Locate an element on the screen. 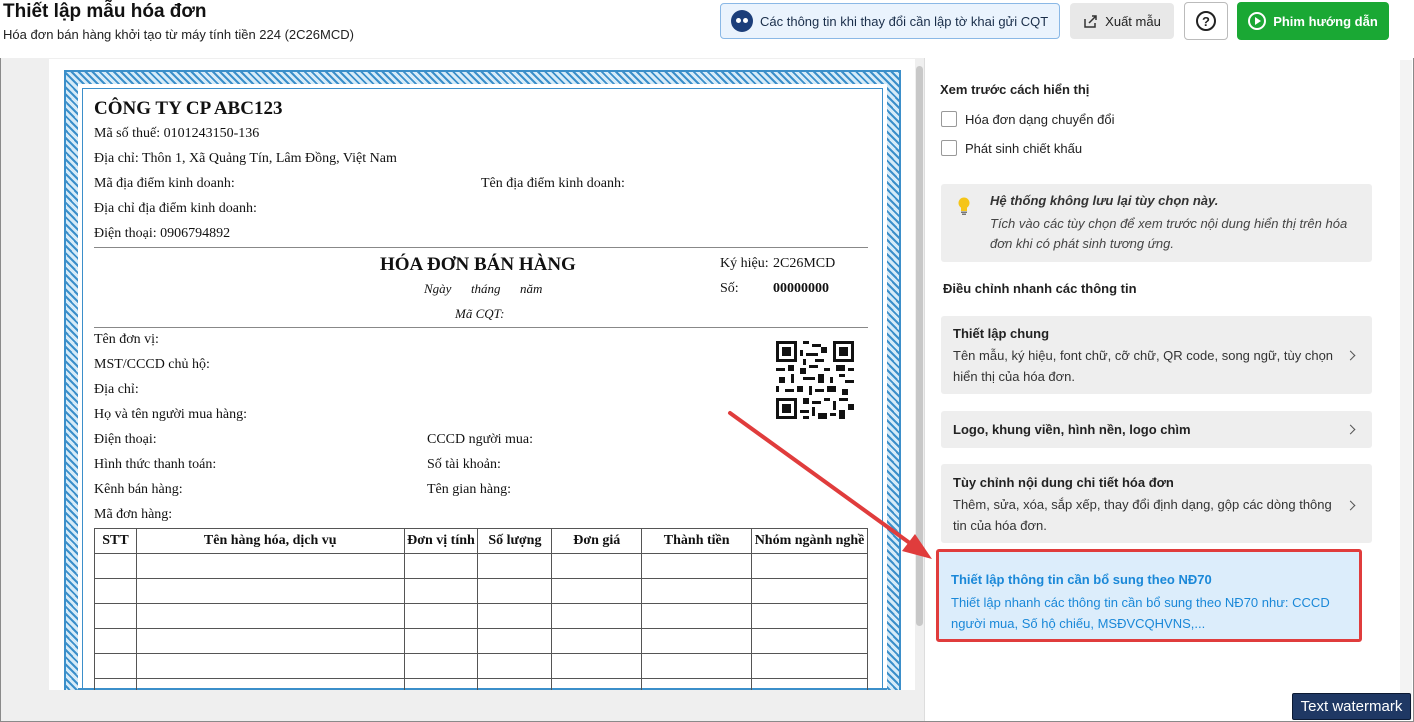 The width and height of the screenshot is (1414, 722). cqt-code: Mã CQT: is located at coordinates (480, 313).